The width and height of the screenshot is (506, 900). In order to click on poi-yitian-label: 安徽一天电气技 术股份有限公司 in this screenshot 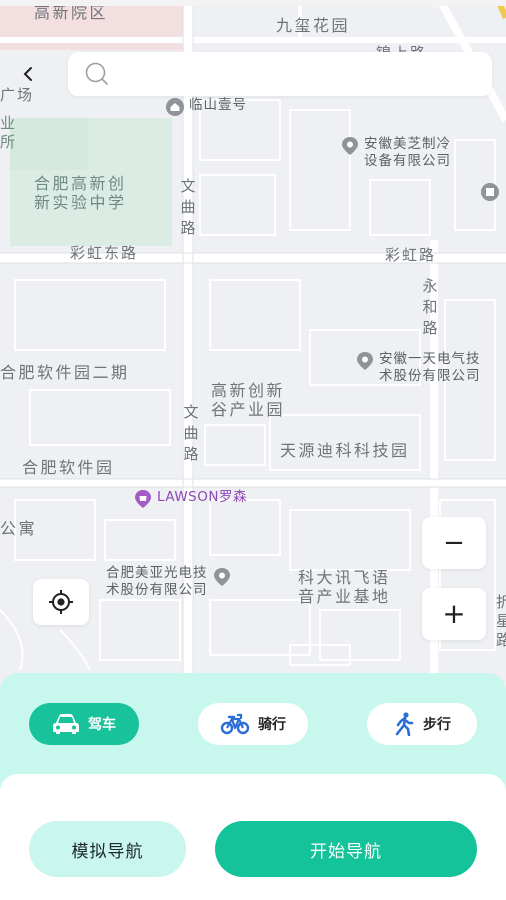, I will do `click(430, 367)`.